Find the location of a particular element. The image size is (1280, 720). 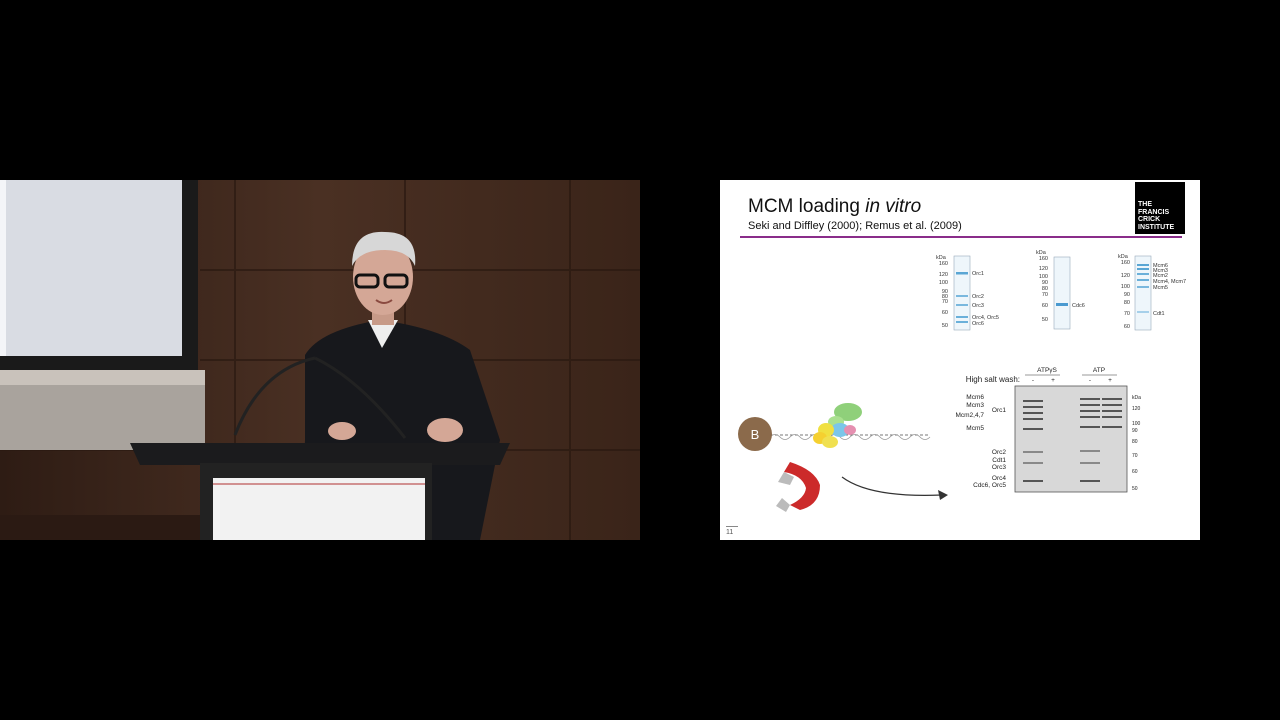

magnet-icon is located at coordinates (798, 487).